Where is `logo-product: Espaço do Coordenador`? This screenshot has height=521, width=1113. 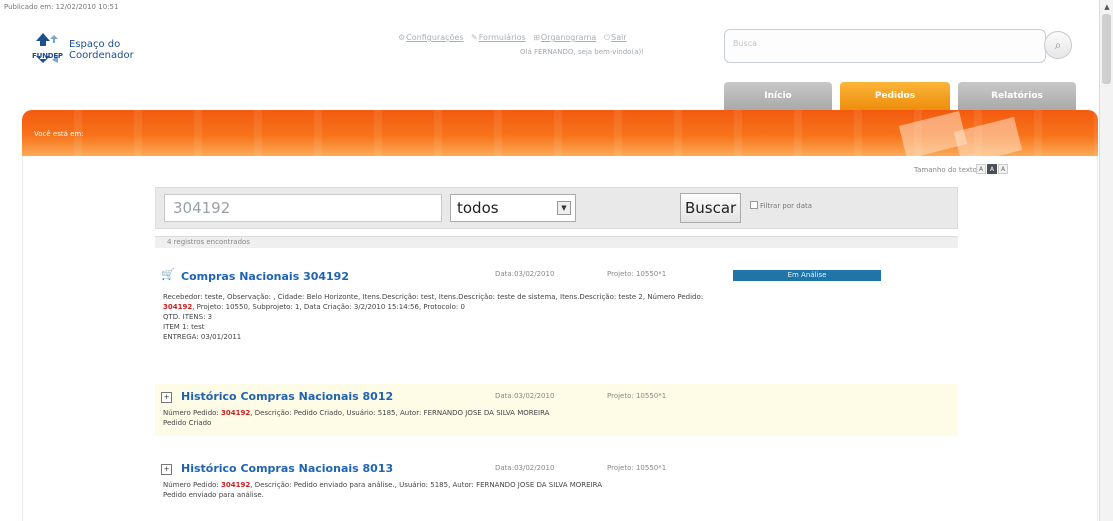 logo-product: Espaço do Coordenador is located at coordinates (101, 50).